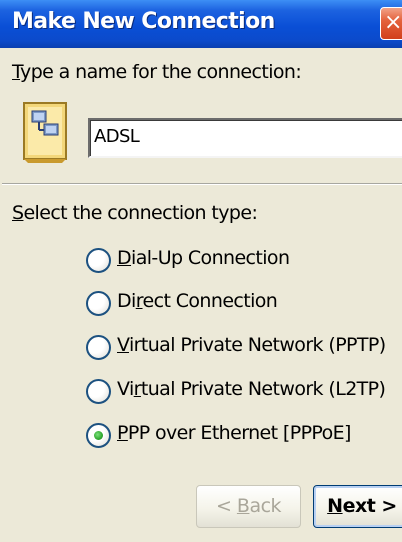 The width and height of the screenshot is (402, 542). What do you see at coordinates (135, 213) in the screenshot?
I see `connection-type-label: Select the connection type:` at bounding box center [135, 213].